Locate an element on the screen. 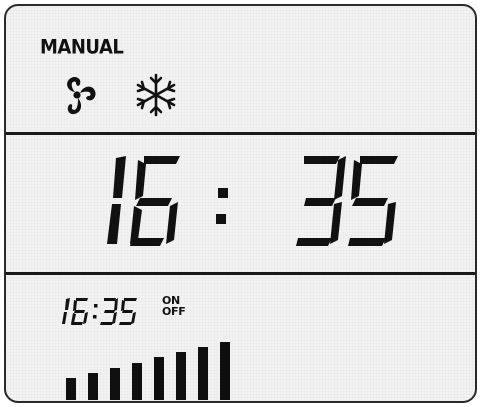  snowflake-icon is located at coordinates (156, 95).